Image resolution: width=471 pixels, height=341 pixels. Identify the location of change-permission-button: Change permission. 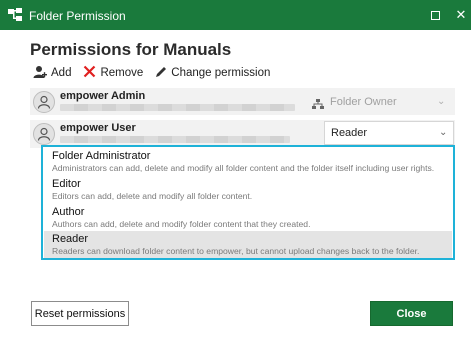
(212, 73).